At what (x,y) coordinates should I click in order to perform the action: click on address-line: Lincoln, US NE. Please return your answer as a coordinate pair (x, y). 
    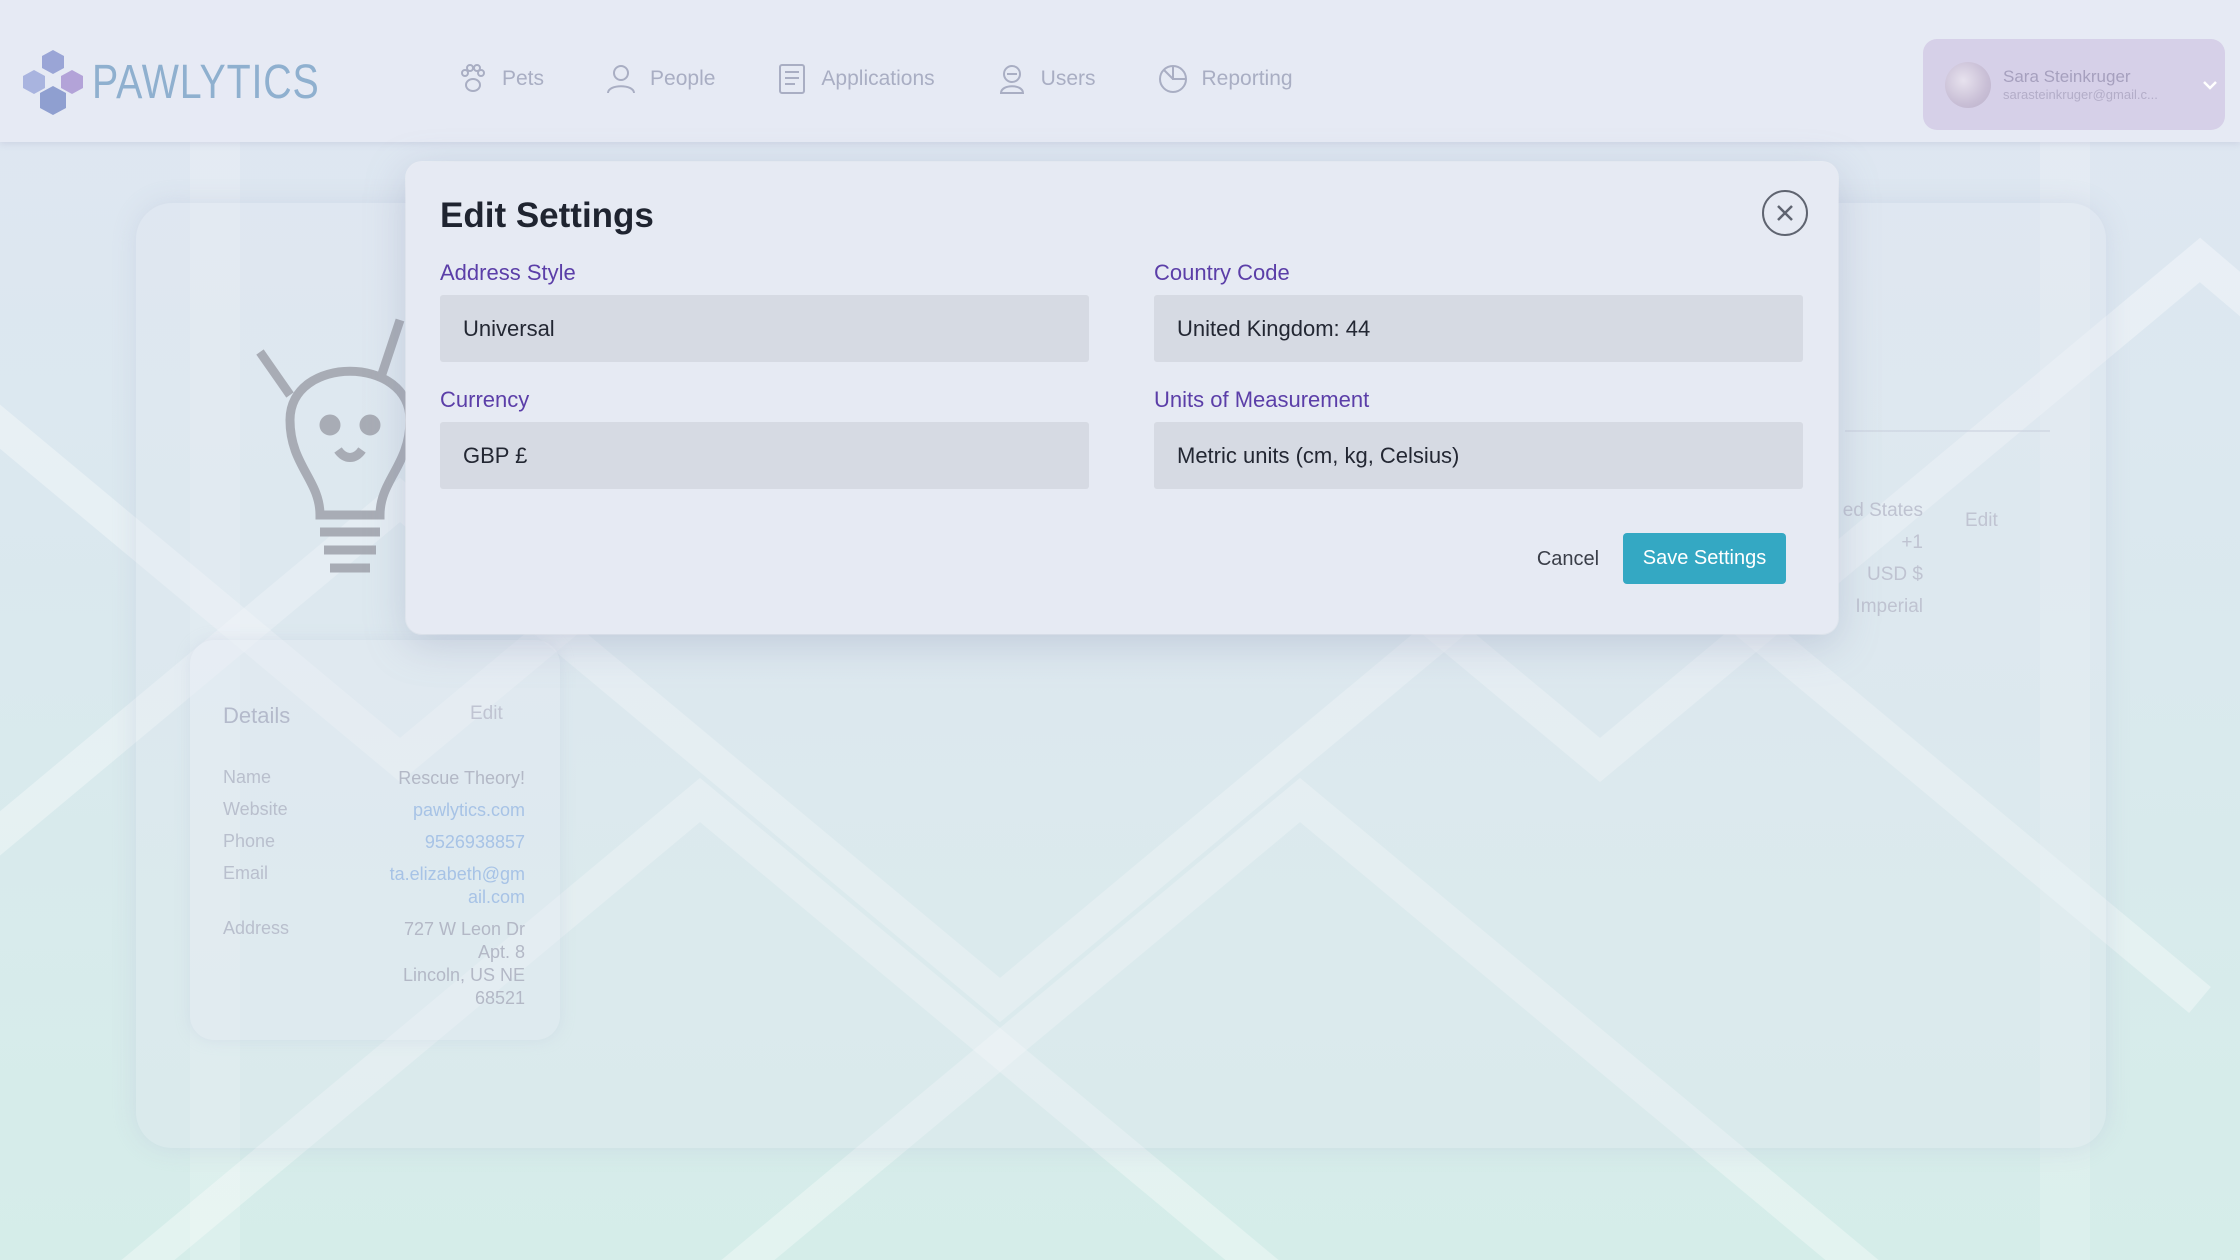
    Looking at the image, I should click on (463, 975).